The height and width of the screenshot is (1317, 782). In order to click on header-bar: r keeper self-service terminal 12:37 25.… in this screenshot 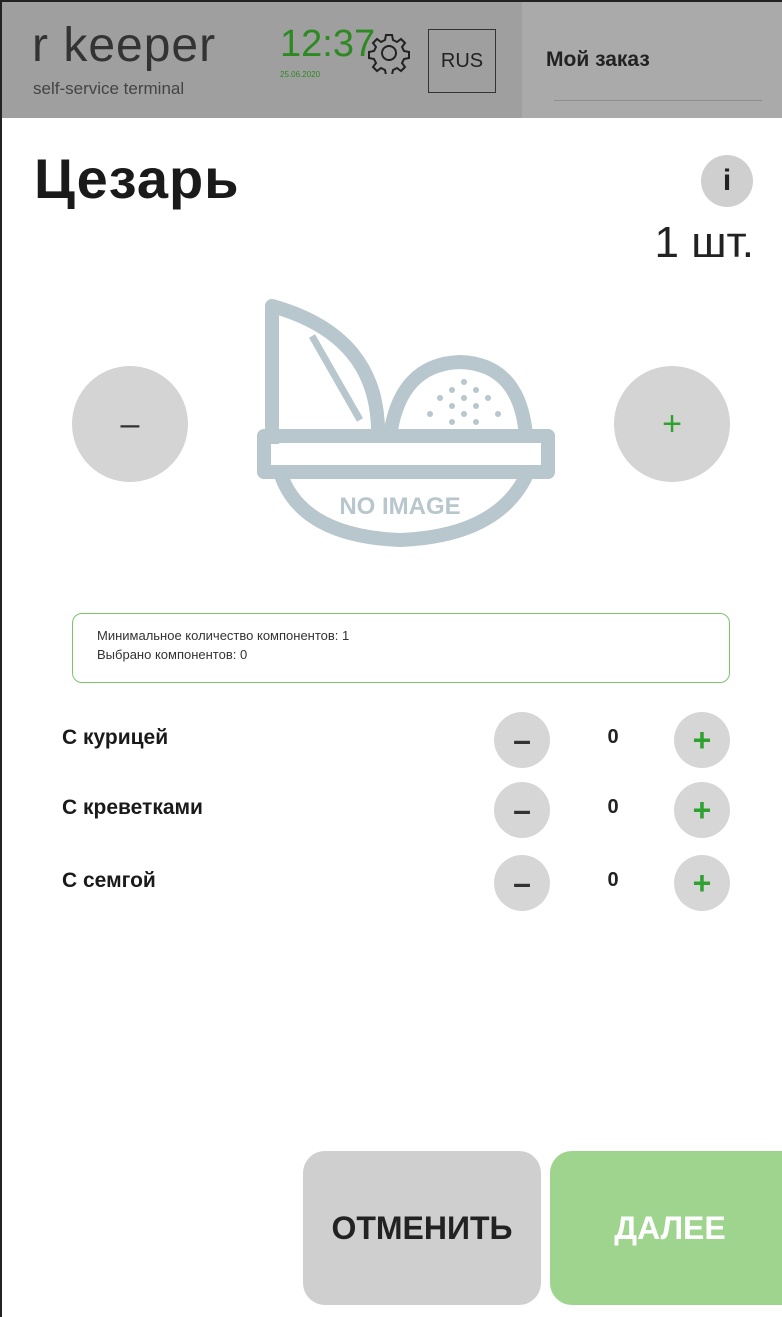, I will do `click(262, 60)`.